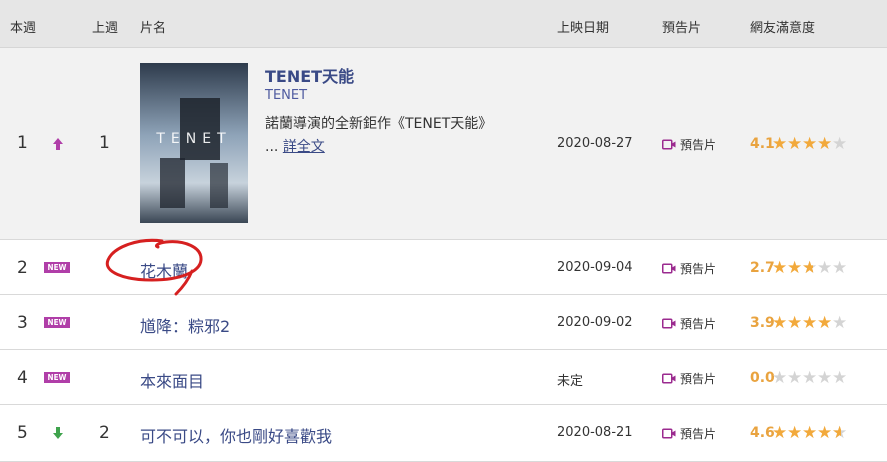 This screenshot has width=887, height=462. What do you see at coordinates (443, 377) in the screenshot?
I see `table-row: 4 NEW 本來面目 未定 預告片 0.0 ★★★★★` at bounding box center [443, 377].